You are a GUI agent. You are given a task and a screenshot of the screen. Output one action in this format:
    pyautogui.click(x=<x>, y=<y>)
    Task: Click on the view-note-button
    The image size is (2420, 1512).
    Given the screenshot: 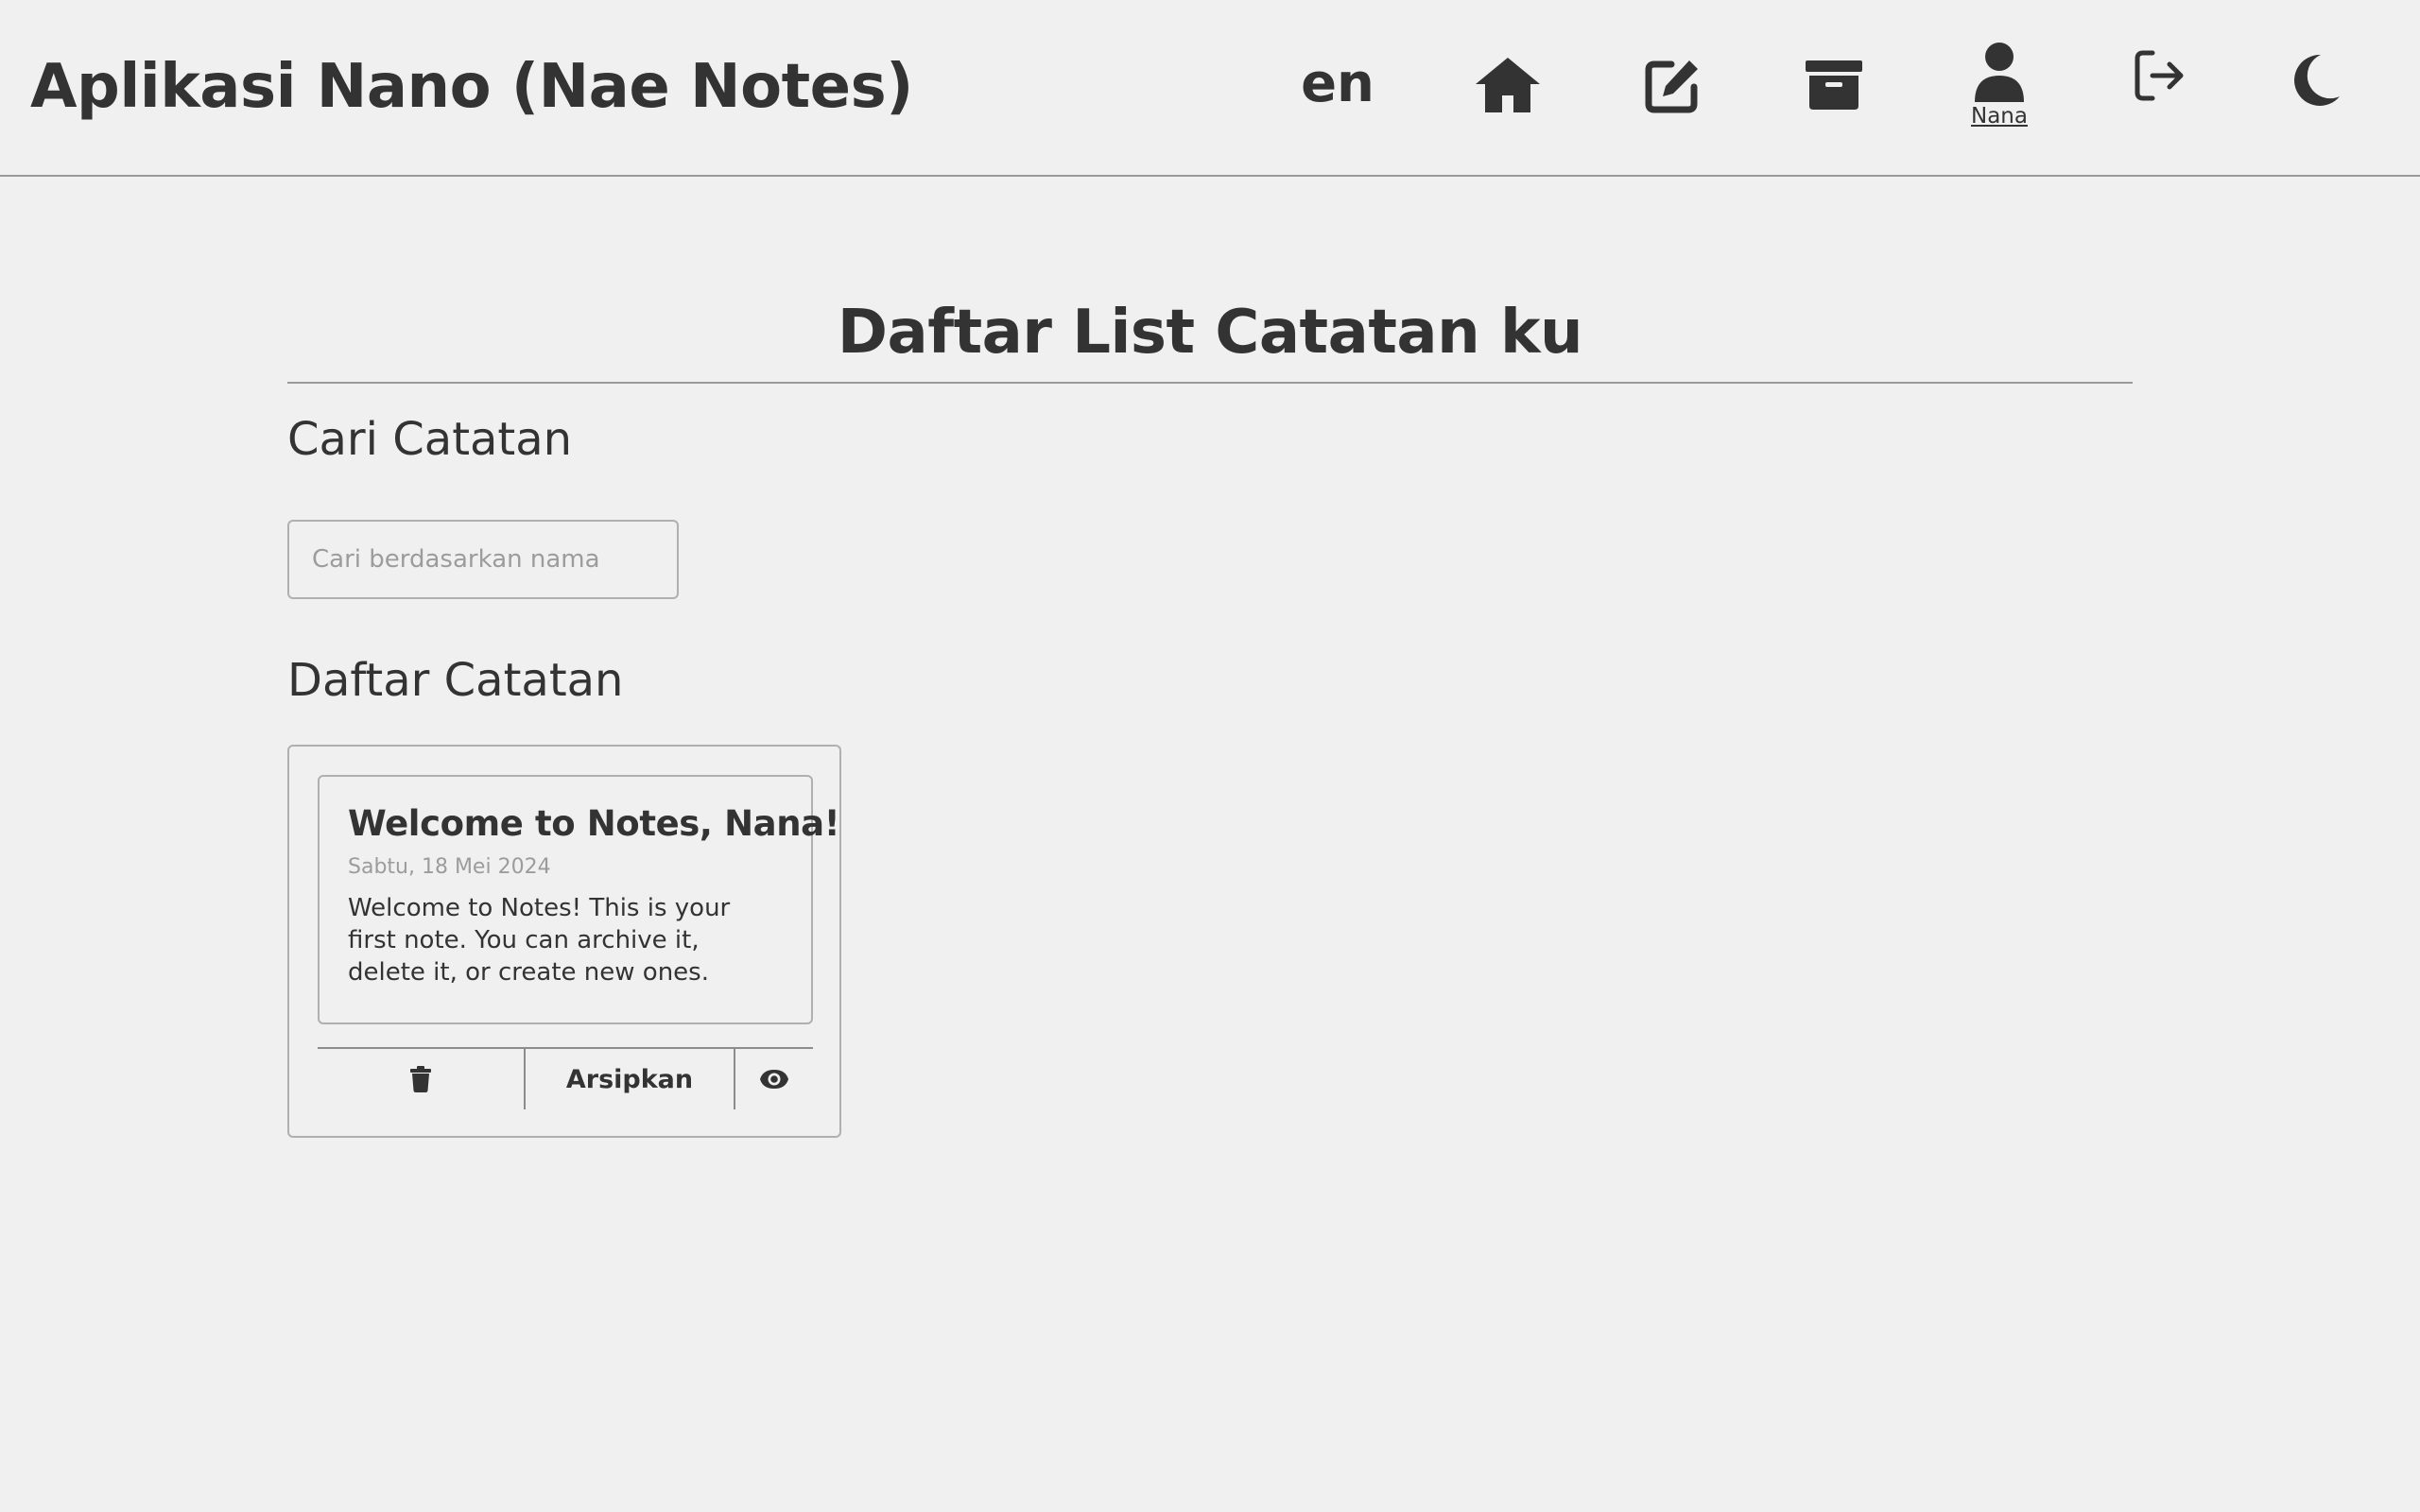 What is the action you would take?
    pyautogui.click(x=774, y=1079)
    